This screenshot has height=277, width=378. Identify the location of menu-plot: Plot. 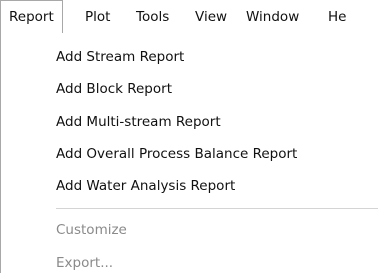
(97, 17).